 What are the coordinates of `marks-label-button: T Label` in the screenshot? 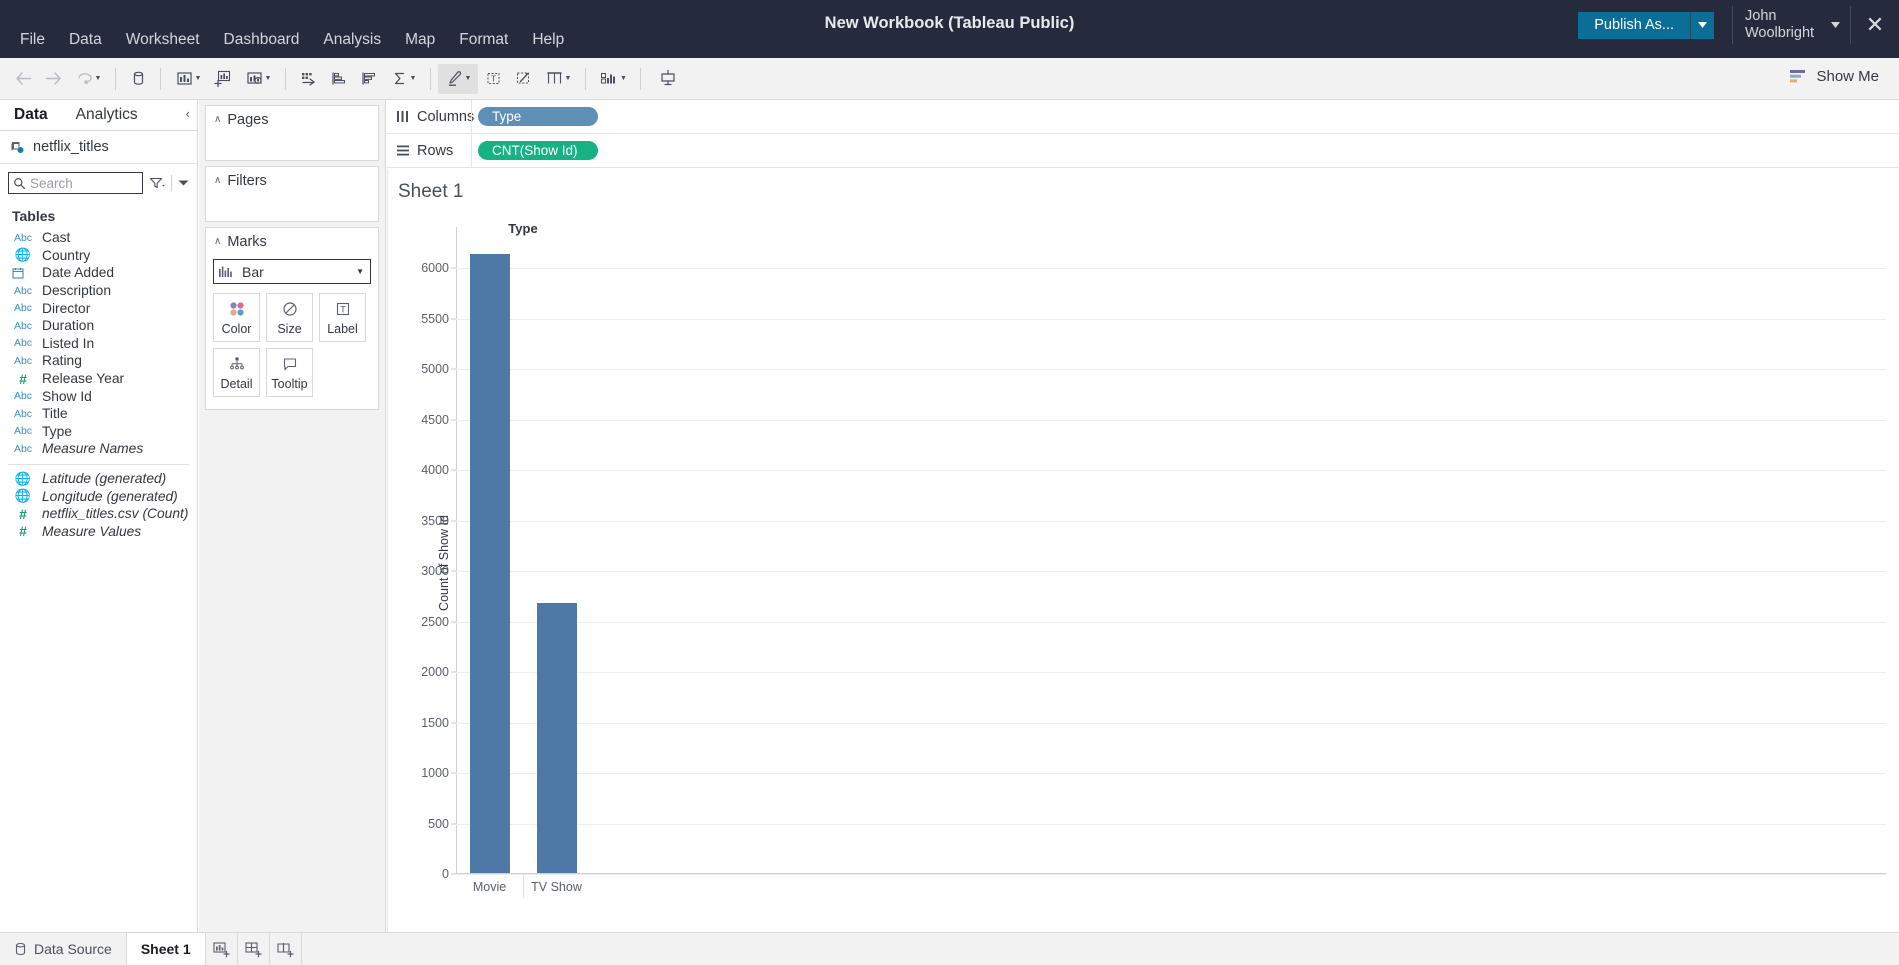 It's located at (342, 317).